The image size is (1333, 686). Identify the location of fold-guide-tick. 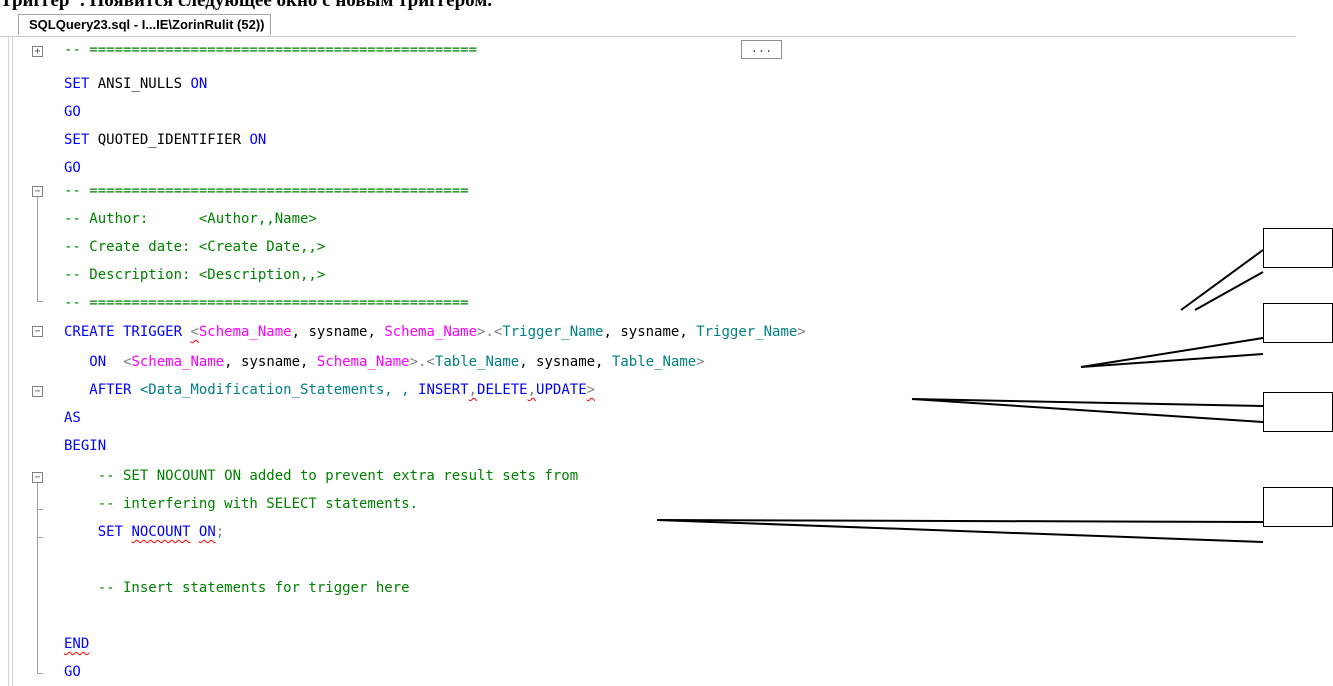
(40, 509).